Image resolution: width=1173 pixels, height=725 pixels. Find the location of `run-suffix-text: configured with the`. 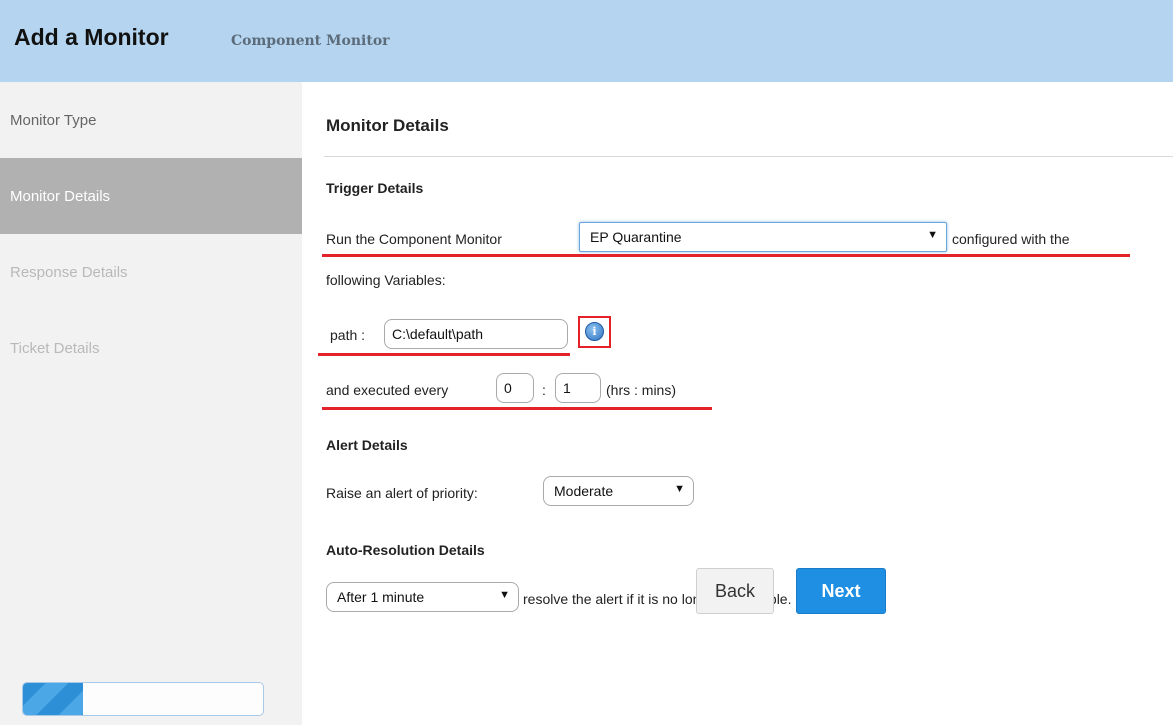

run-suffix-text: configured with the is located at coordinates (1011, 239).